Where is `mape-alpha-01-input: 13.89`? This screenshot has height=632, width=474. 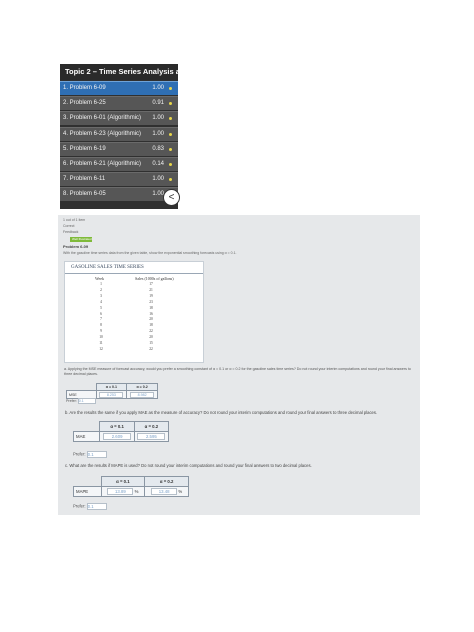
mape-alpha-01-input: 13.89 is located at coordinates (120, 491).